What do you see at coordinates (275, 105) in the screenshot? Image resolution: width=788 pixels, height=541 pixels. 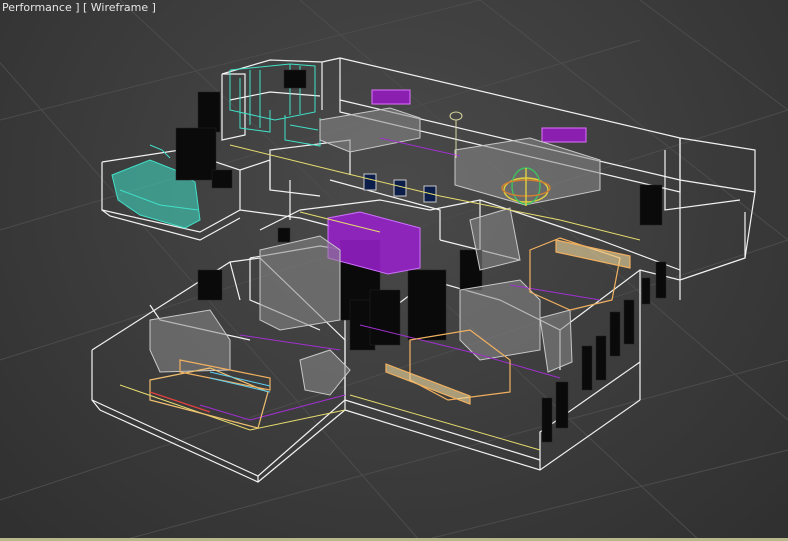 I see `cyan-kitchen-walls` at bounding box center [275, 105].